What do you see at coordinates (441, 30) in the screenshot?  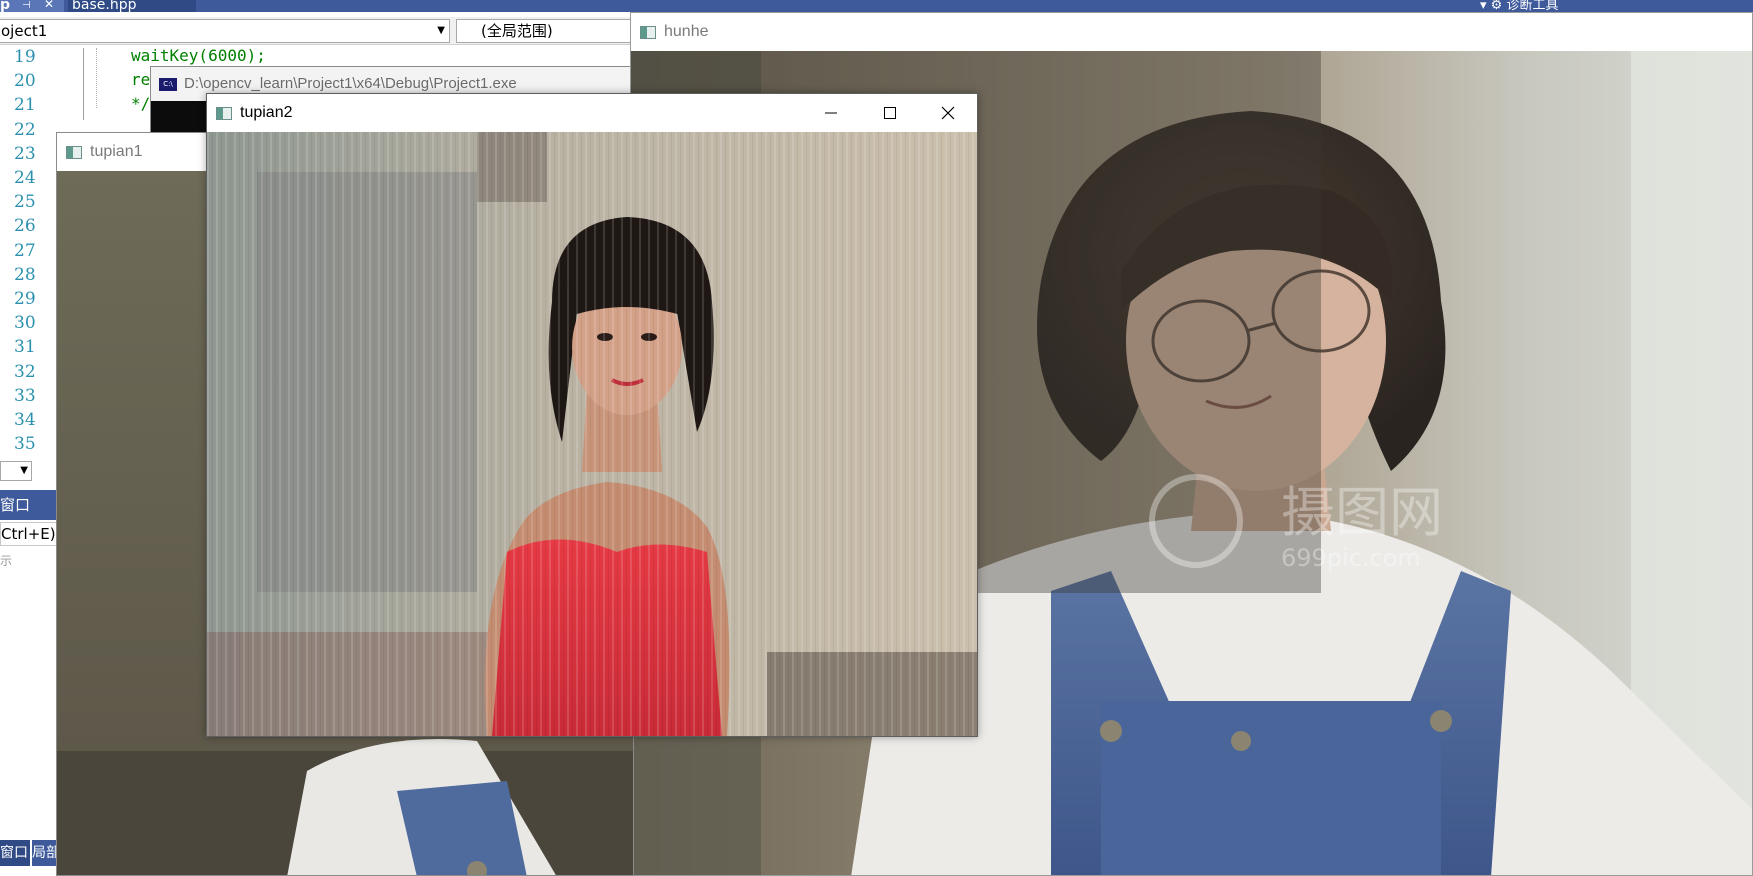 I see `chevron-down-icon: ▼` at bounding box center [441, 30].